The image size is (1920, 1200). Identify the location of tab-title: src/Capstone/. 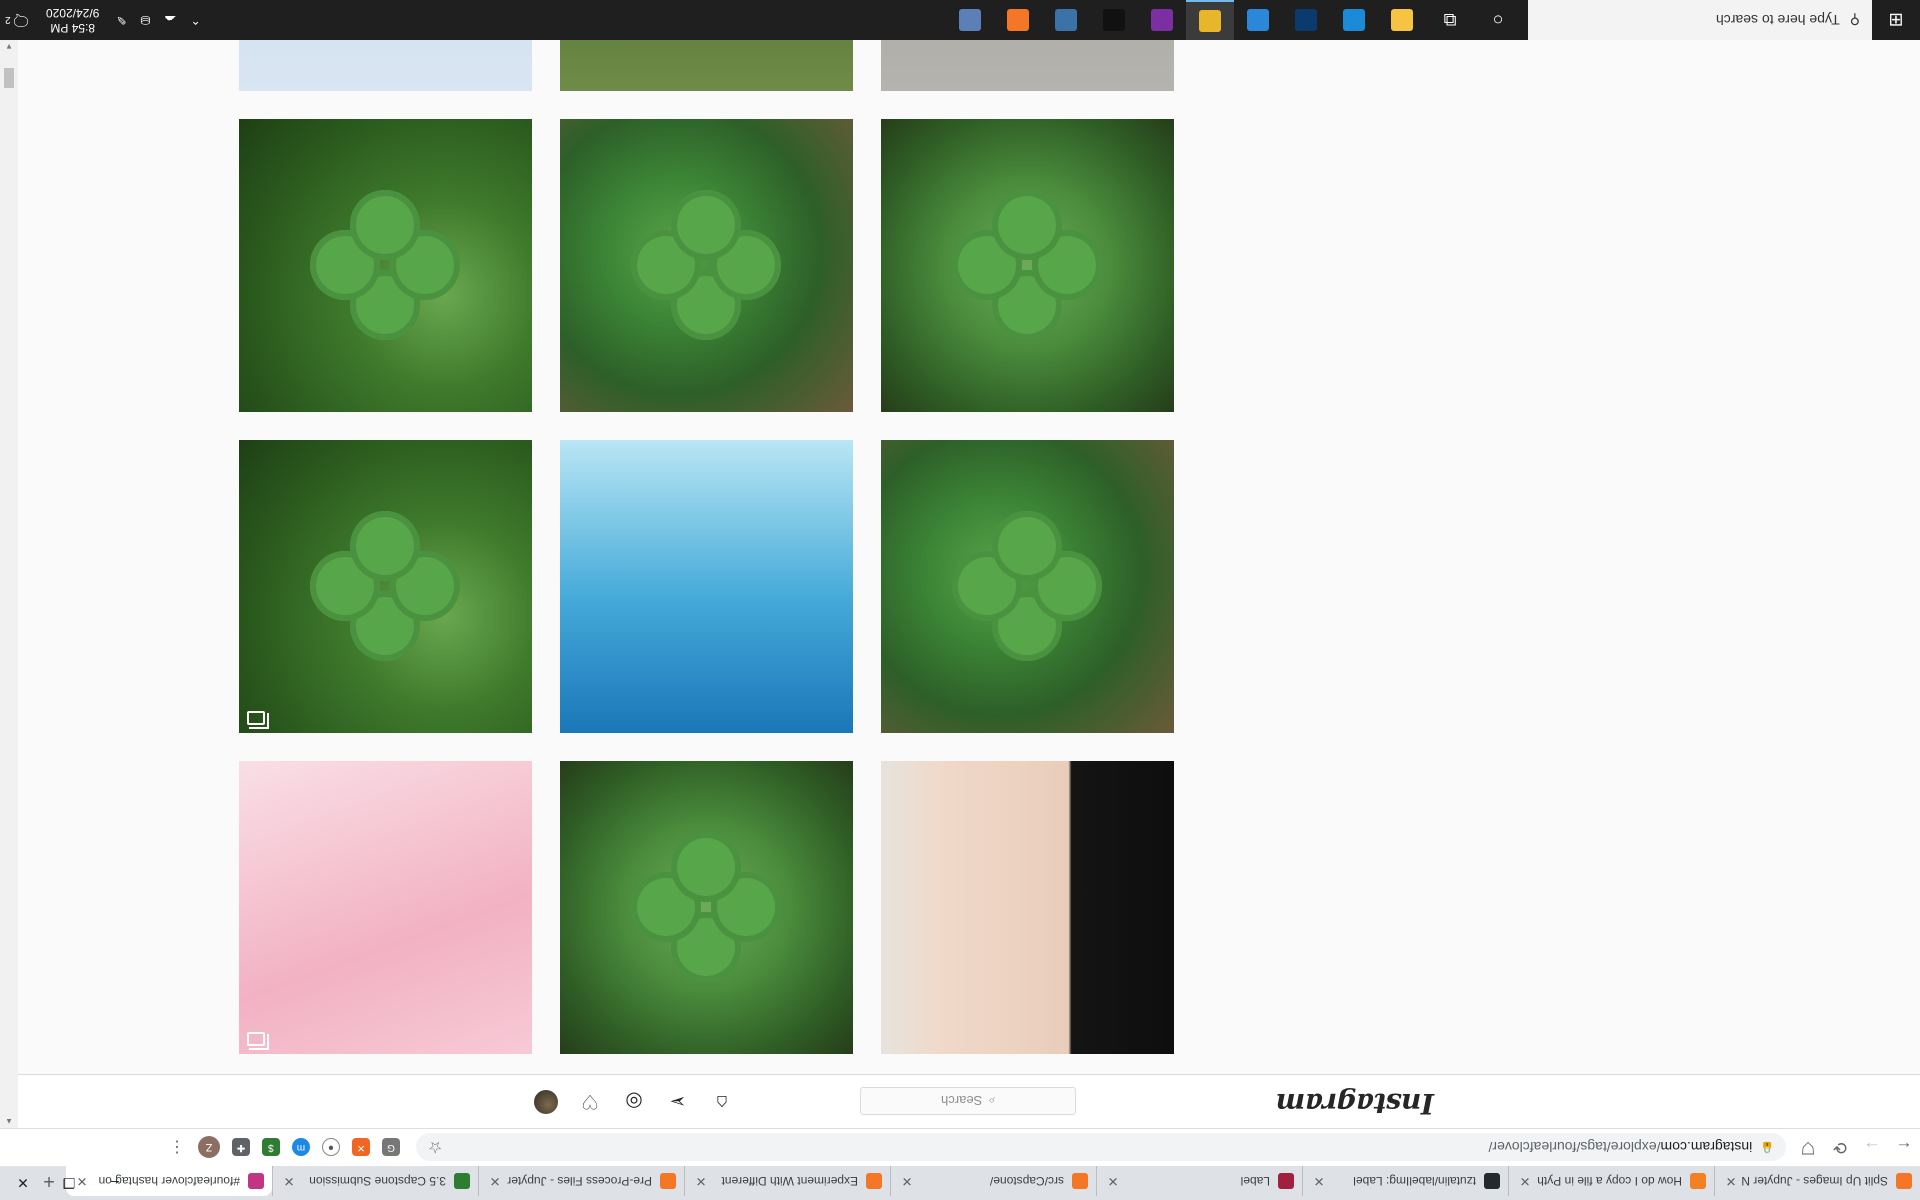
(1026, 1181).